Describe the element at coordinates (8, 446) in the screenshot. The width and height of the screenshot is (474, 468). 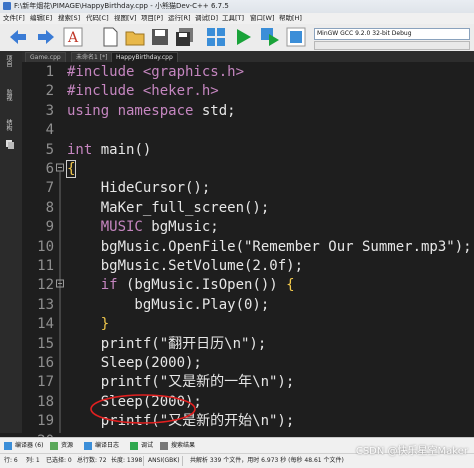
I see `compiler-icon` at that location.